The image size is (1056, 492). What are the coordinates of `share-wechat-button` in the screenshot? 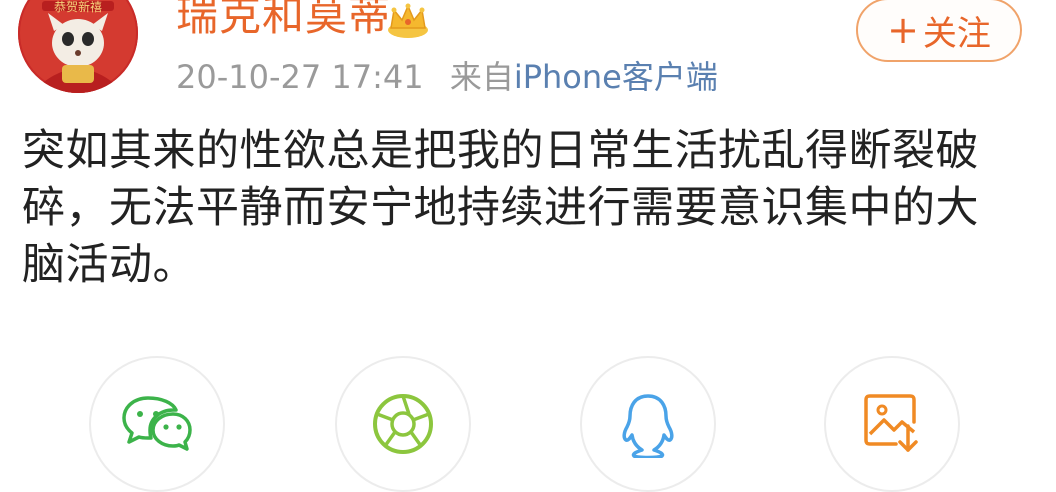 It's located at (157, 424).